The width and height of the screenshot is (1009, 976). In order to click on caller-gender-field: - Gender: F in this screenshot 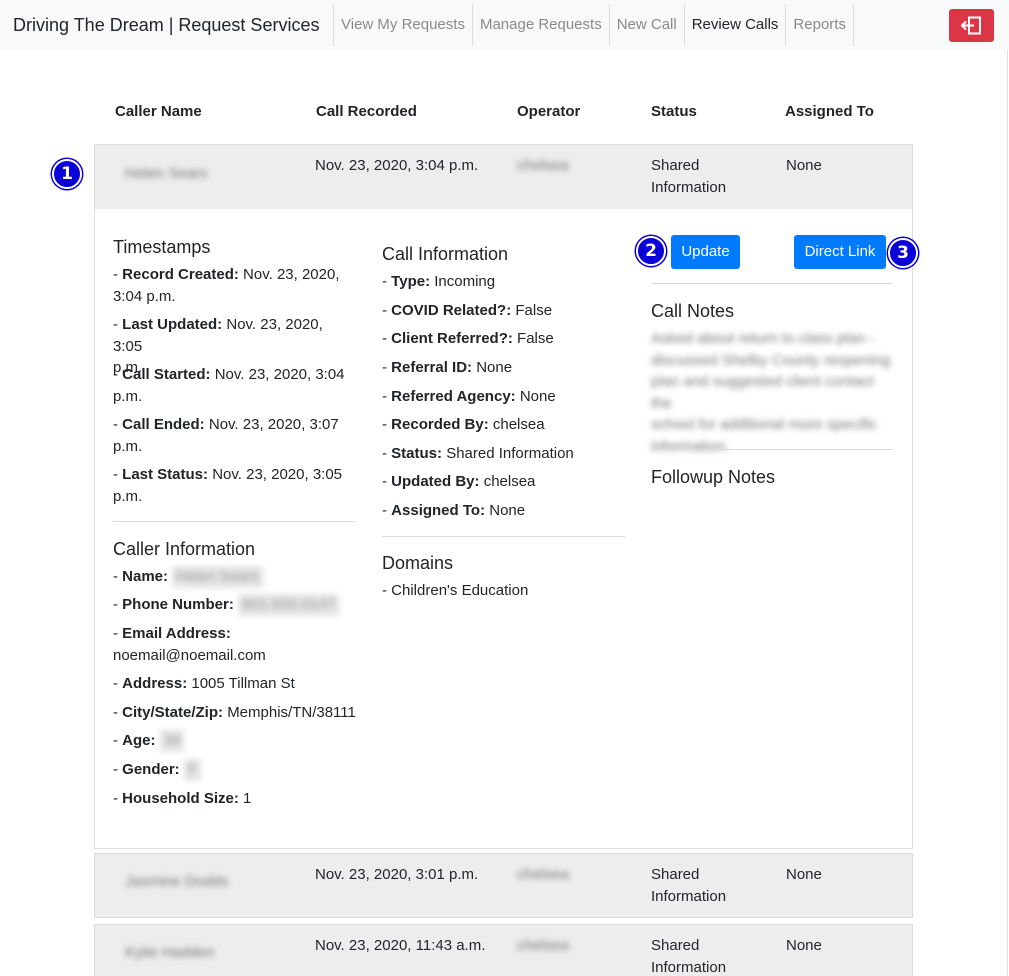, I will do `click(157, 770)`.